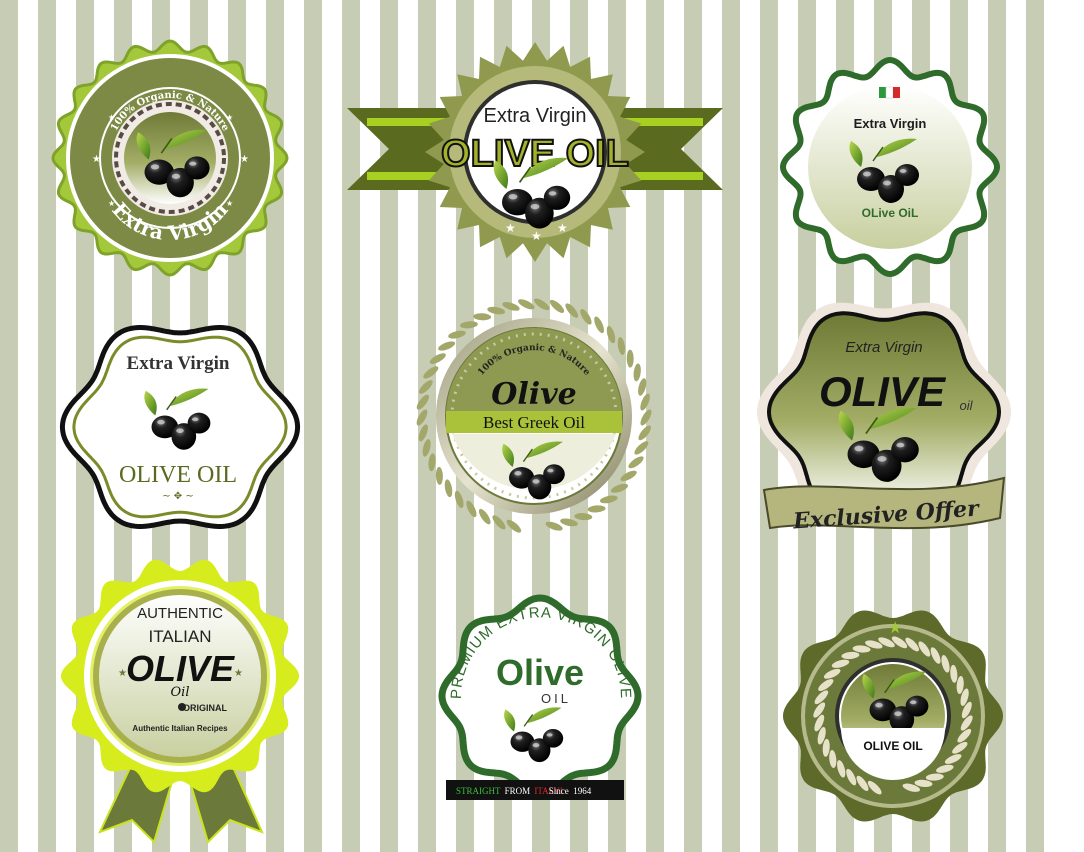 This screenshot has width=1084, height=852. Describe the element at coordinates (540, 672) in the screenshot. I see `olive-title: Olive` at that location.